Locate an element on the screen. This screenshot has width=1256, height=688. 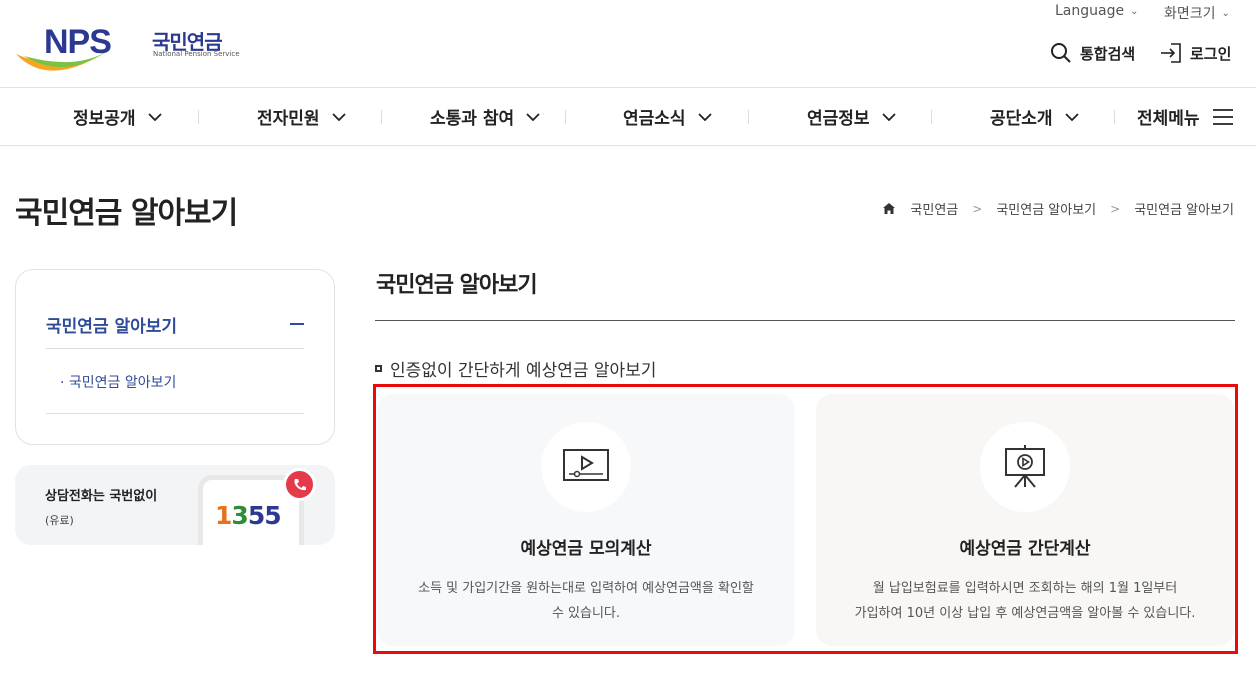
gnb-item-label: 전자민원 is located at coordinates (288, 119).